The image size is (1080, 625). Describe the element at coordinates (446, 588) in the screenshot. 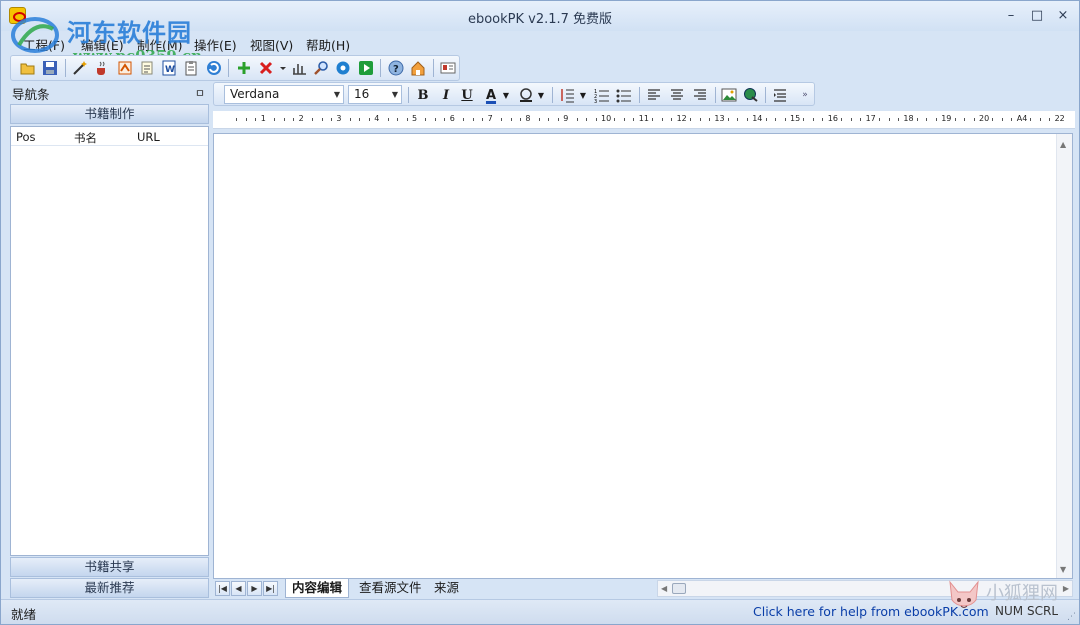

I see `tab-source: 来源` at that location.